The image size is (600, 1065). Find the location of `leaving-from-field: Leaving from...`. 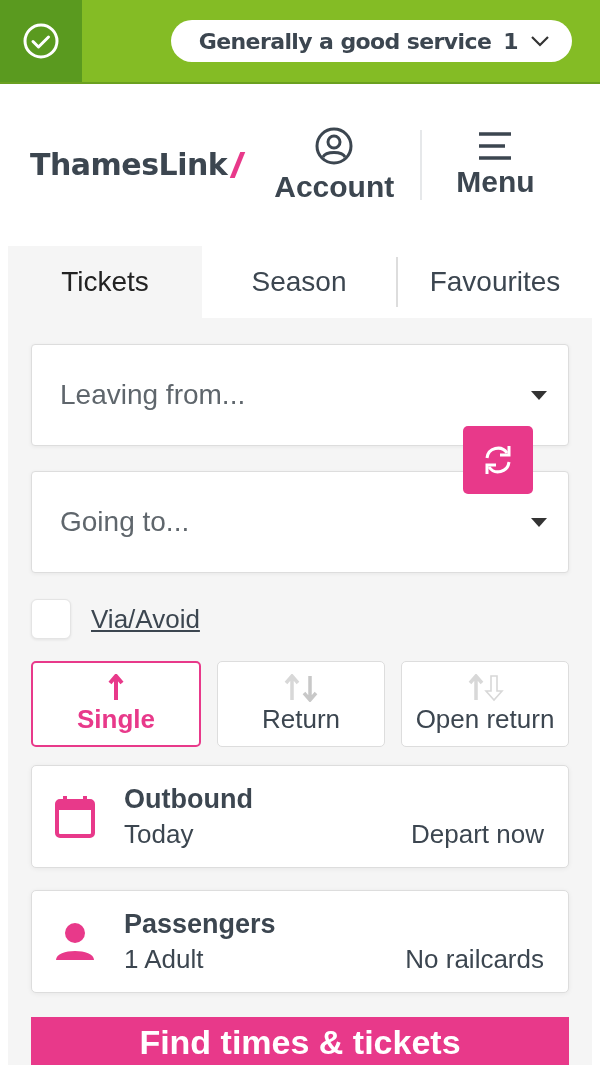

leaving-from-field: Leaving from... is located at coordinates (300, 395).